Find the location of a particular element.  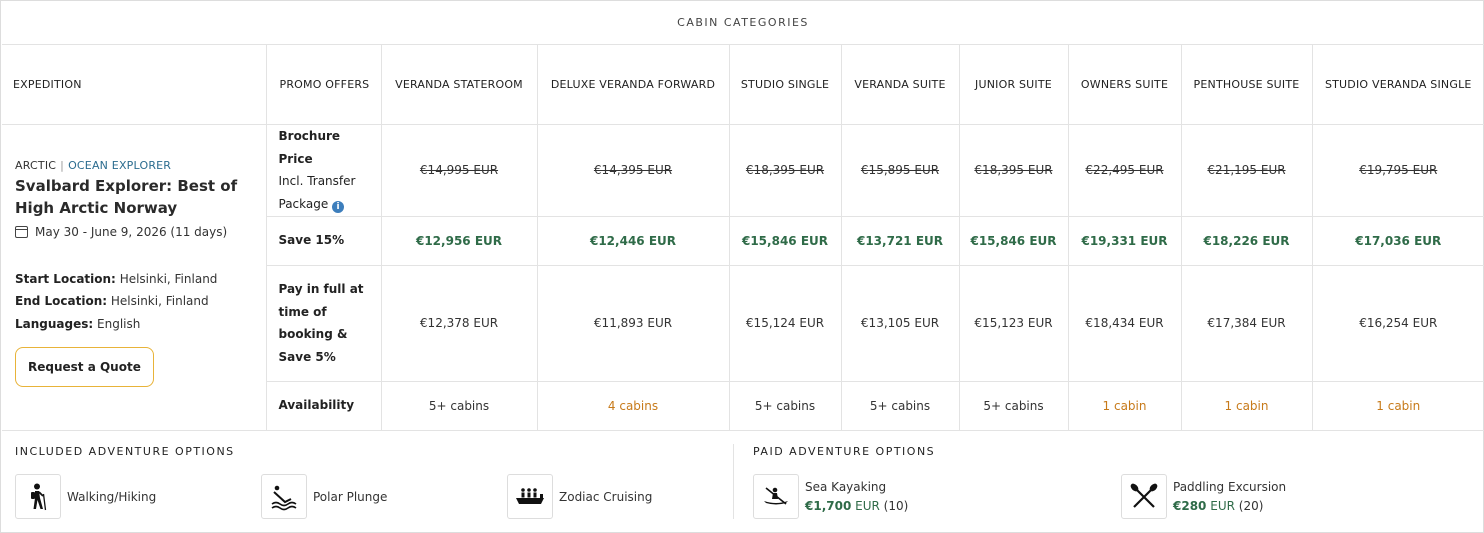

save-15-price: €13,721 EUR is located at coordinates (899, 240).